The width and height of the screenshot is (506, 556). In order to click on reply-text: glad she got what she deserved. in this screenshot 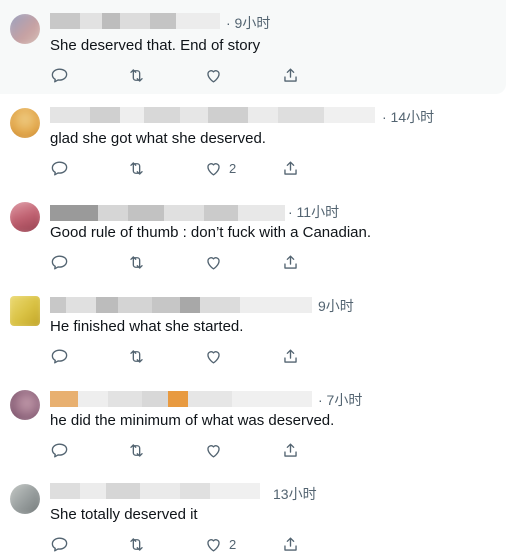, I will do `click(158, 138)`.